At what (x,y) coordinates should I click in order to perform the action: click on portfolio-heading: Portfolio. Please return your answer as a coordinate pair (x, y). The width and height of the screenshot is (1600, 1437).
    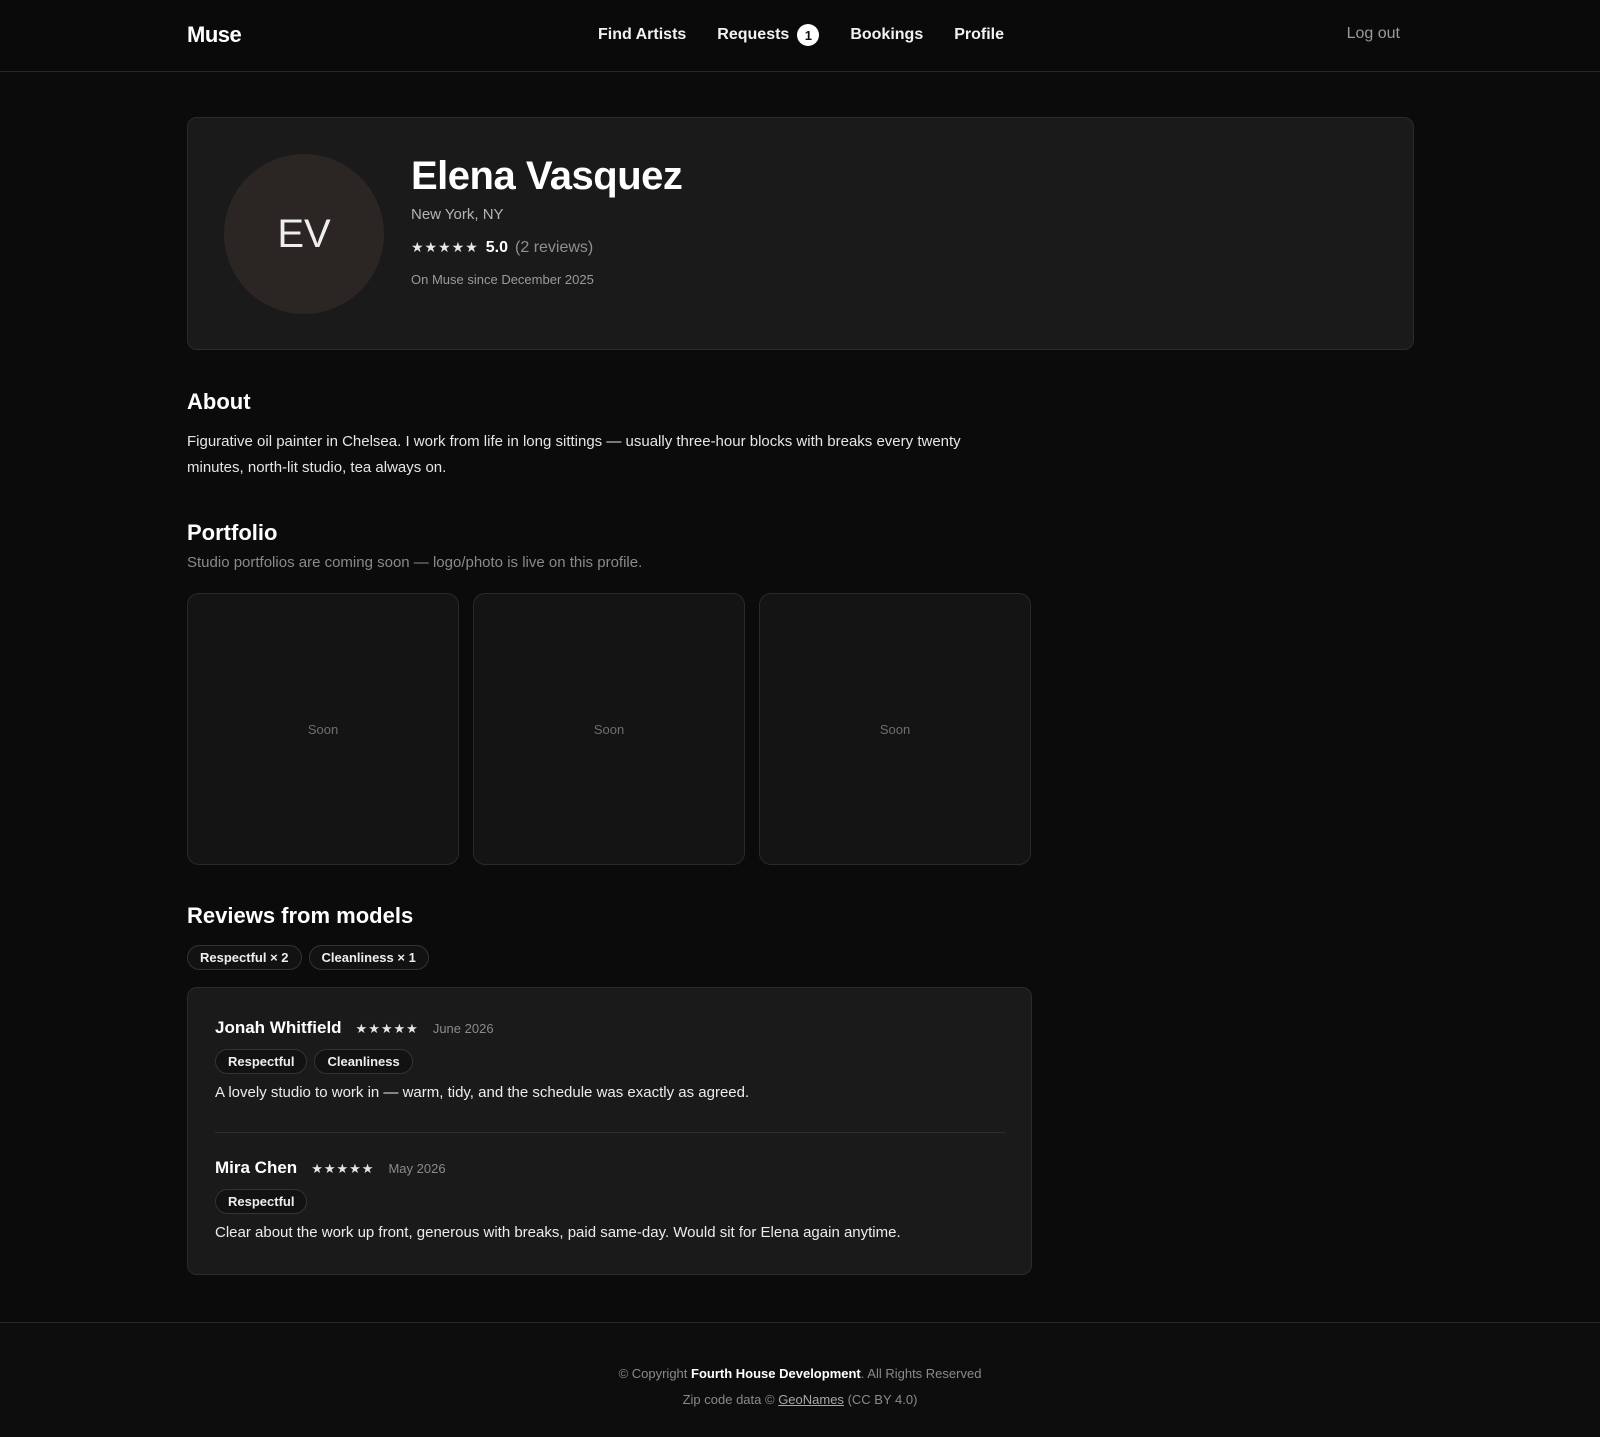
    Looking at the image, I should click on (232, 532).